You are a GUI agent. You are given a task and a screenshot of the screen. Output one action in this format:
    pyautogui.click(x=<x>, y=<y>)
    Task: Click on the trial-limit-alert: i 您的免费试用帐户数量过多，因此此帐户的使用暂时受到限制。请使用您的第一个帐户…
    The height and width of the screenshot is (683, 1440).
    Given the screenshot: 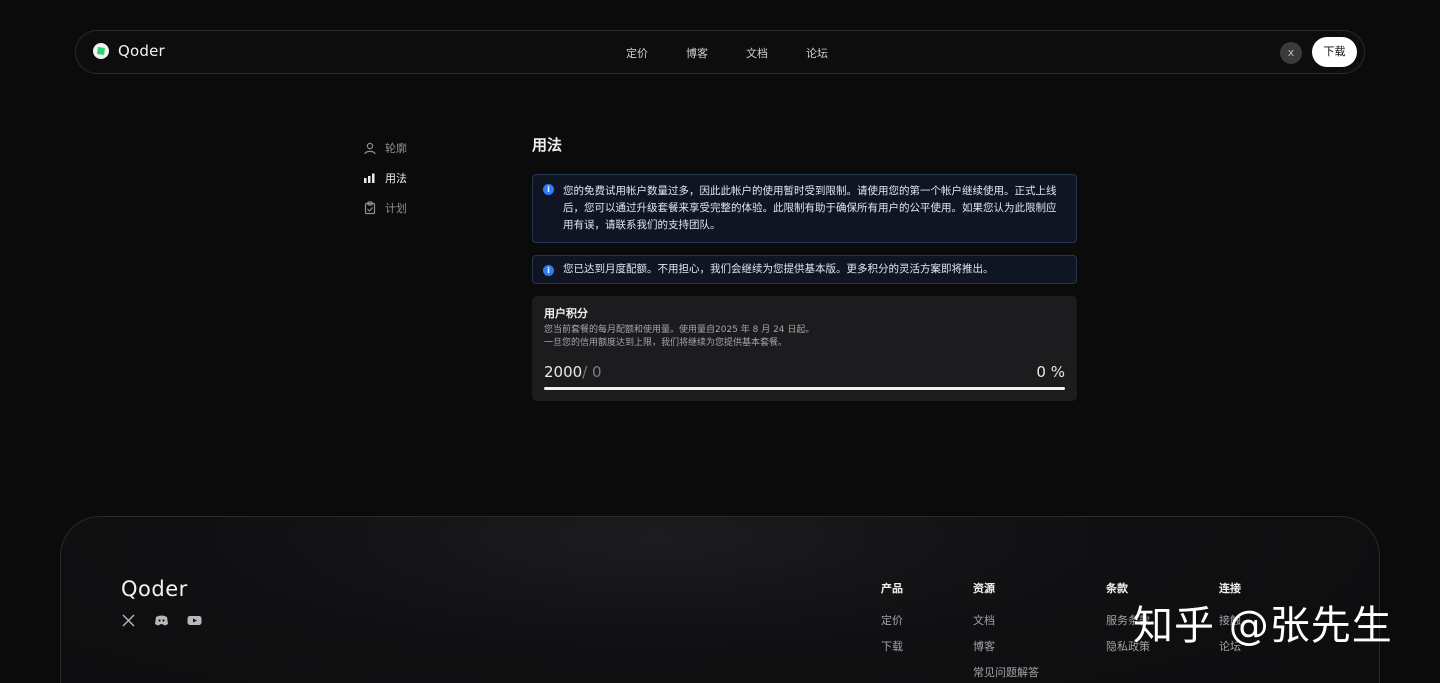 What is the action you would take?
    pyautogui.click(x=804, y=208)
    